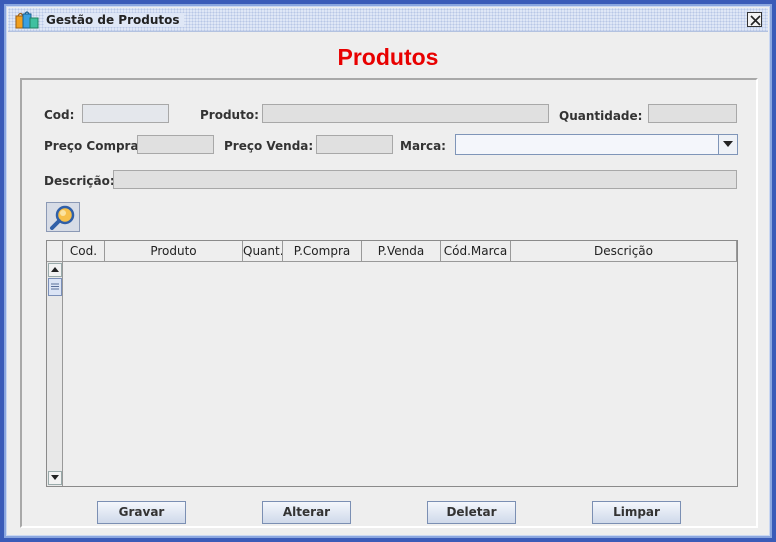  What do you see at coordinates (425, 179) in the screenshot?
I see `descricao-field` at bounding box center [425, 179].